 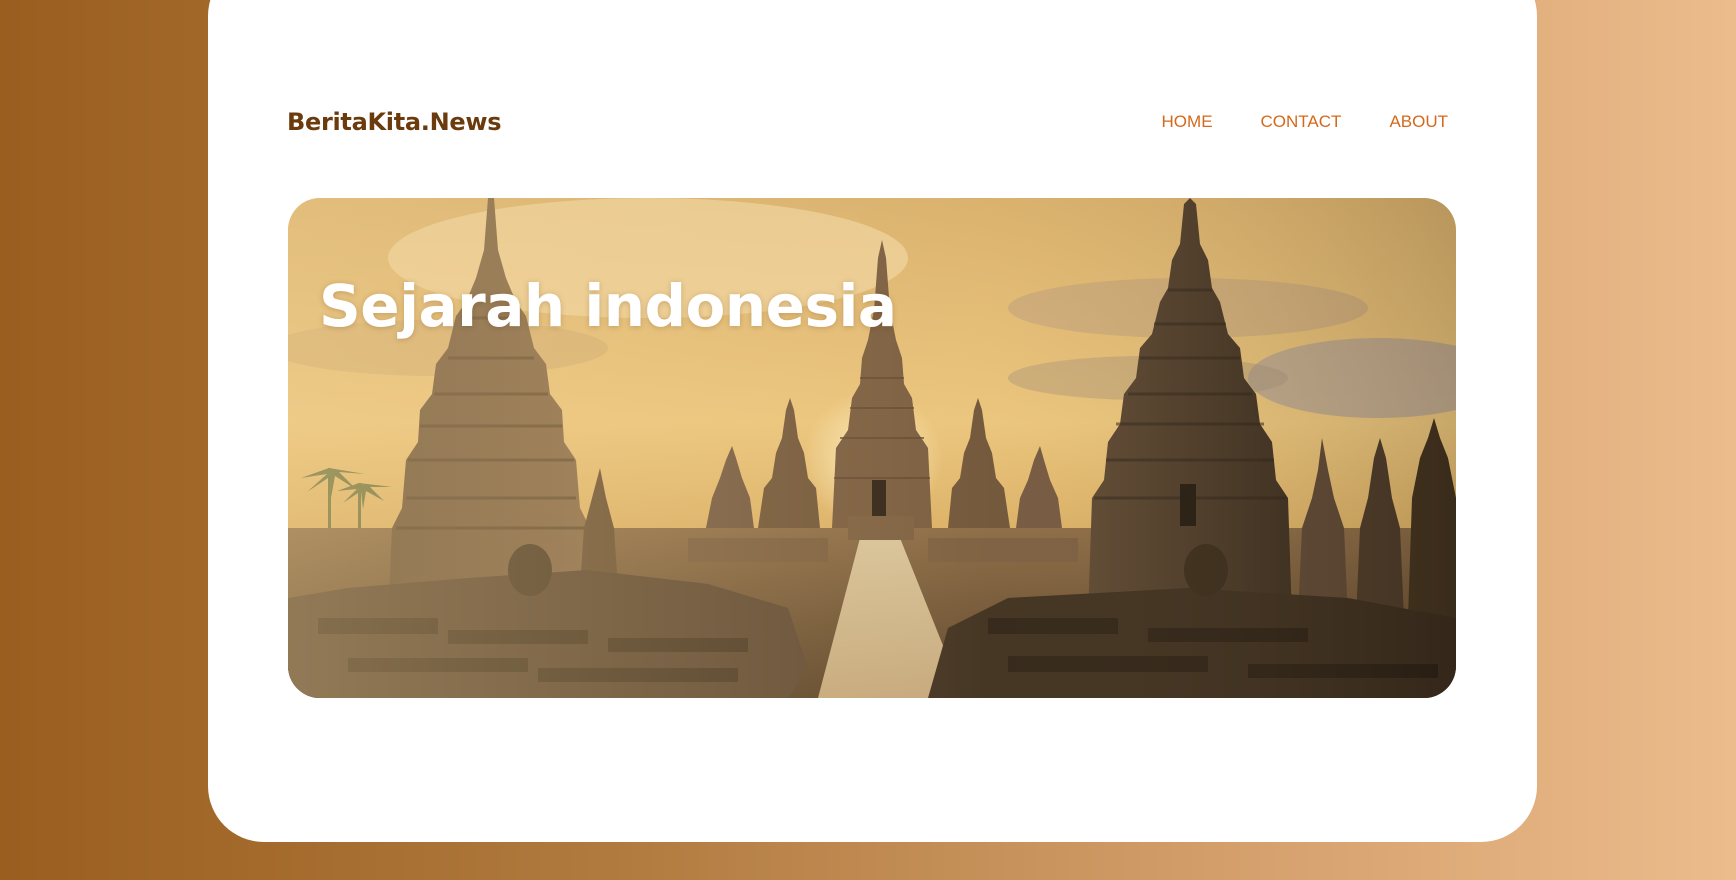 What do you see at coordinates (608, 306) in the screenshot?
I see `hero-title: Sejarah indonesia` at bounding box center [608, 306].